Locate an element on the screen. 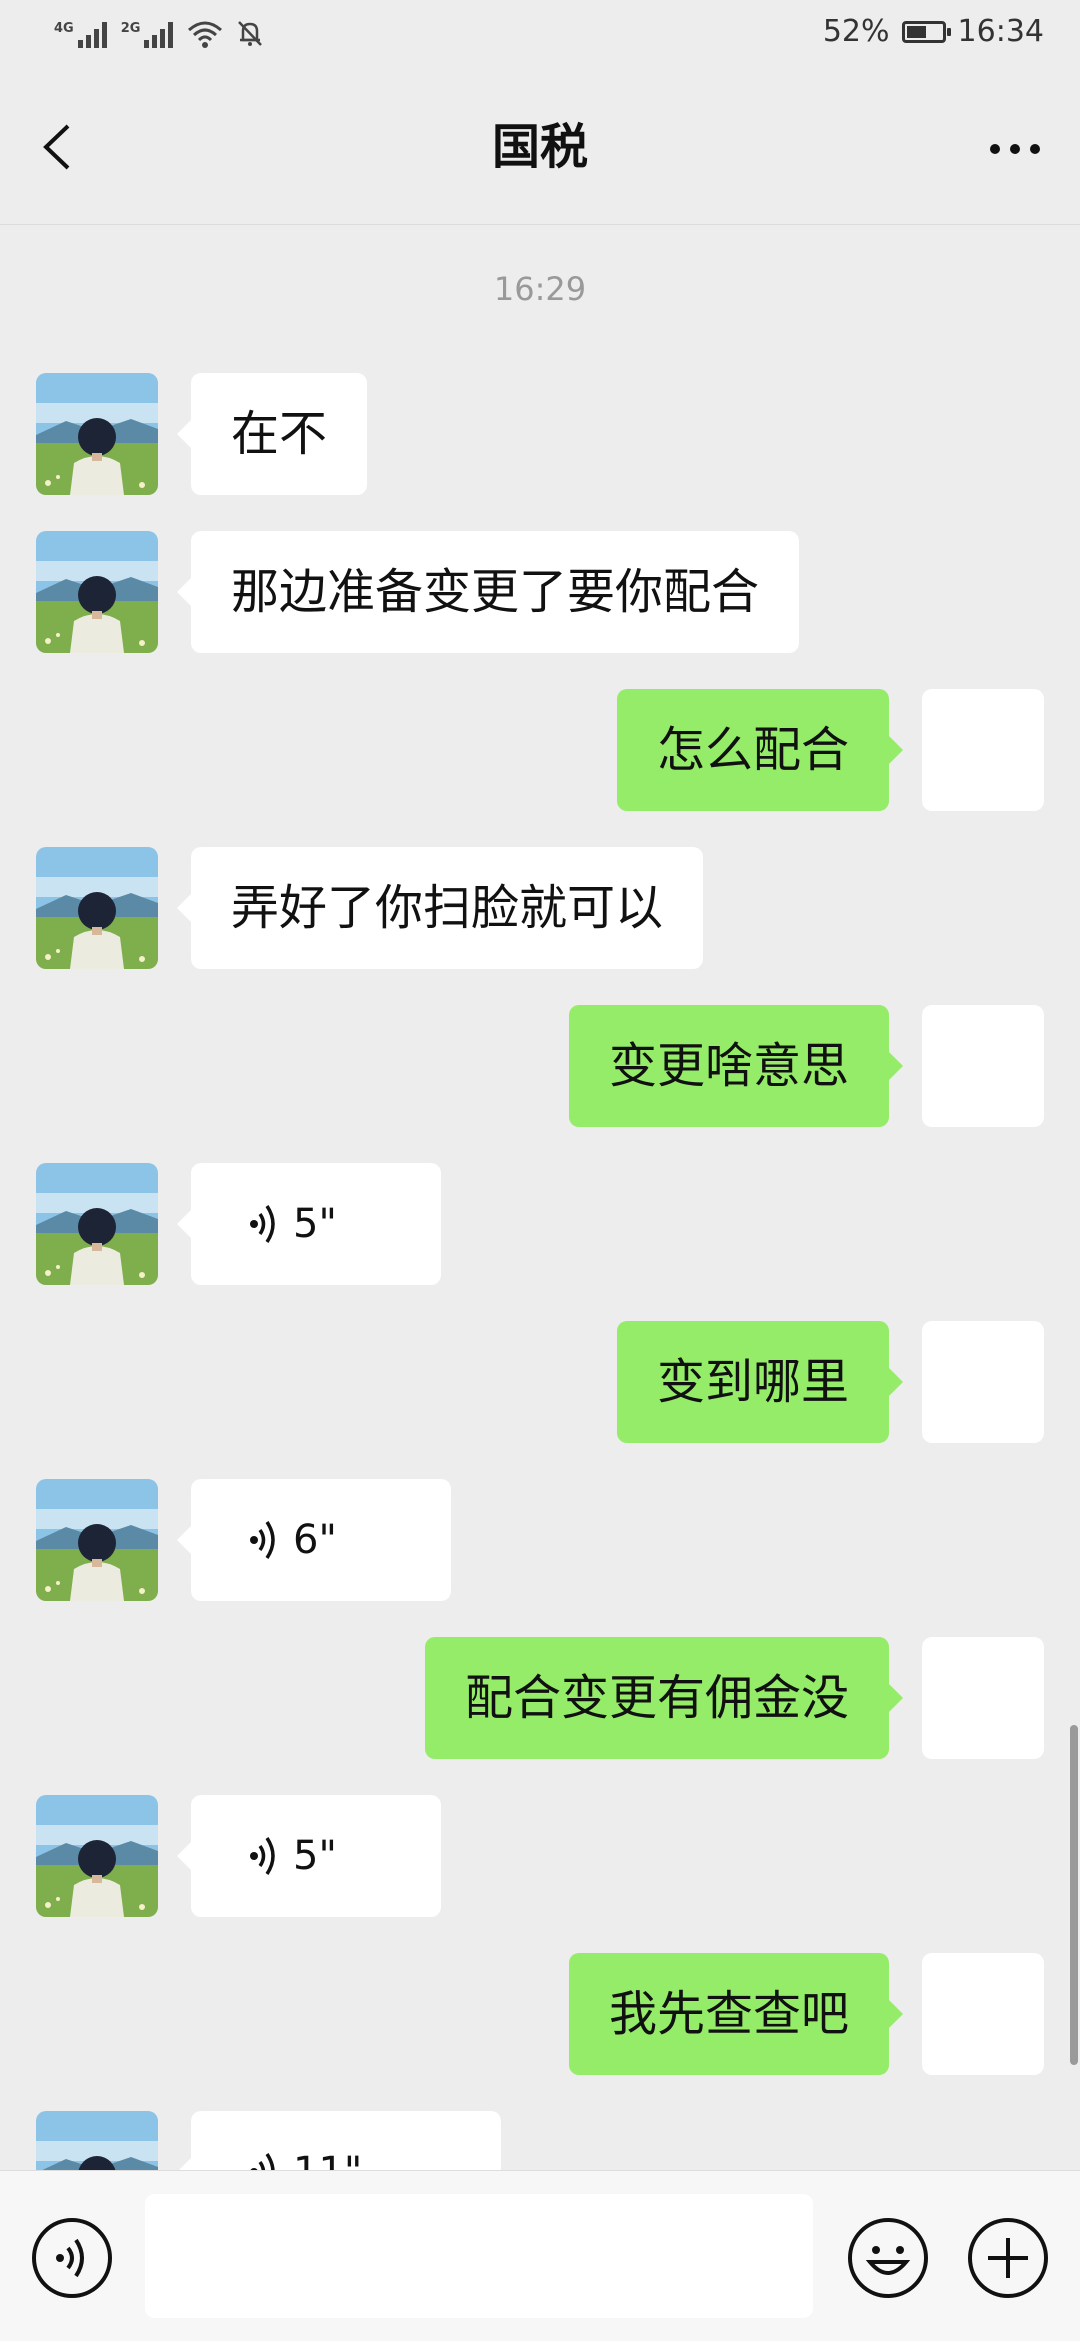  text-message-bubble: 怎么配合 is located at coordinates (760, 750).